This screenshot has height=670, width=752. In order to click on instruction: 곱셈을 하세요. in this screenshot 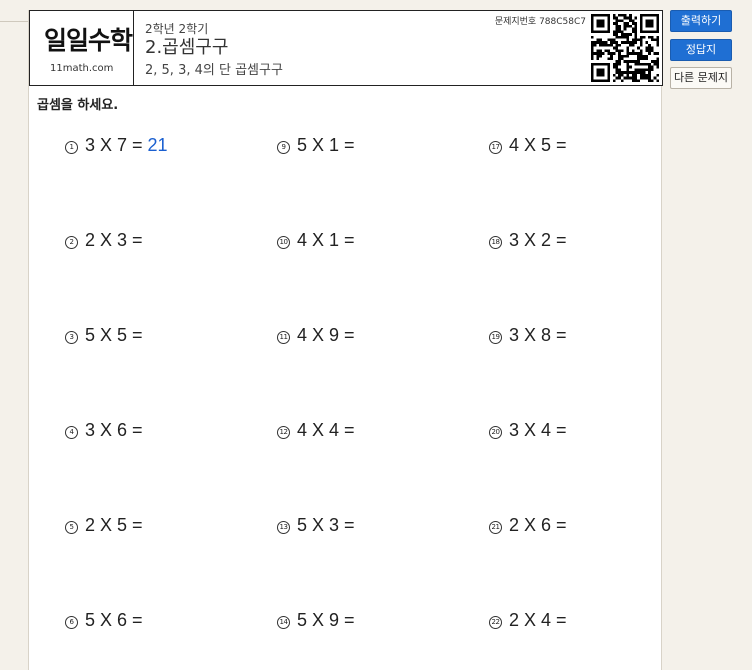, I will do `click(78, 105)`.